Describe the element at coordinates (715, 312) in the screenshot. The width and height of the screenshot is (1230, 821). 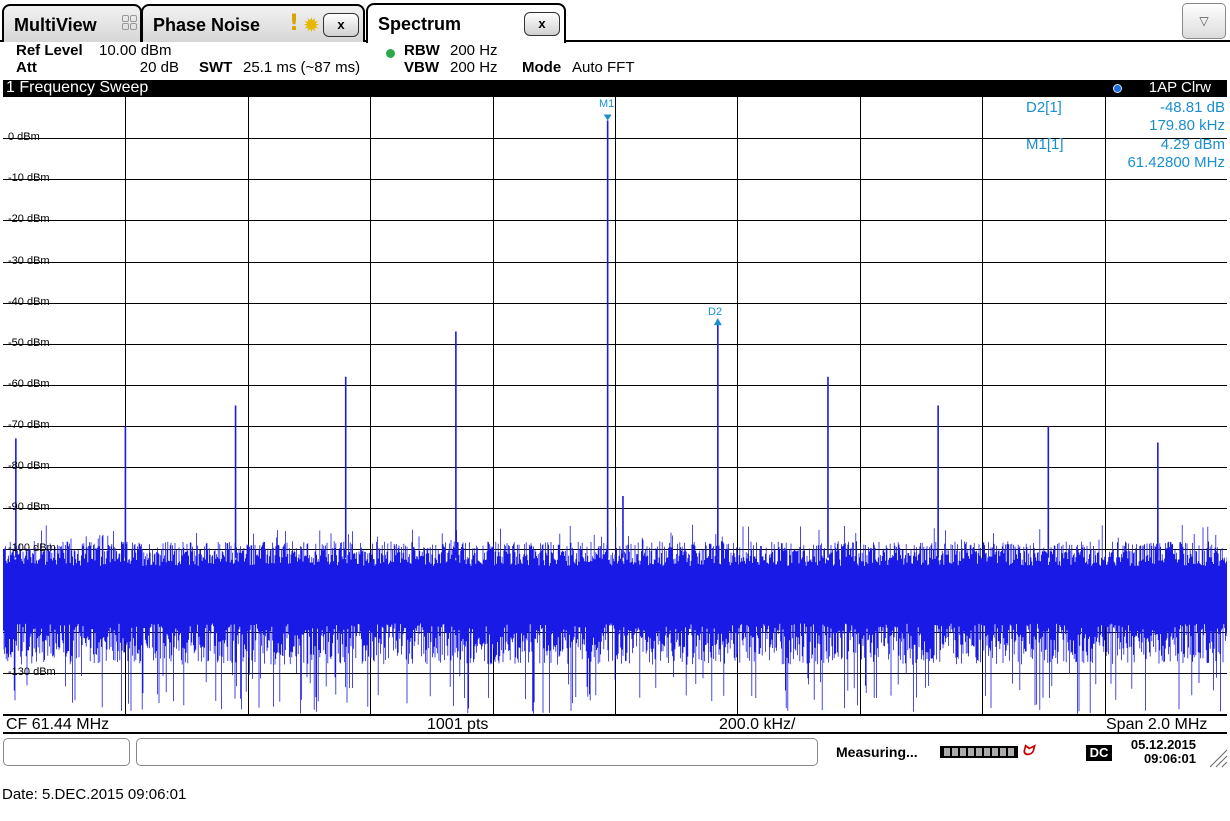
I see `marker-d2-label: D2` at that location.